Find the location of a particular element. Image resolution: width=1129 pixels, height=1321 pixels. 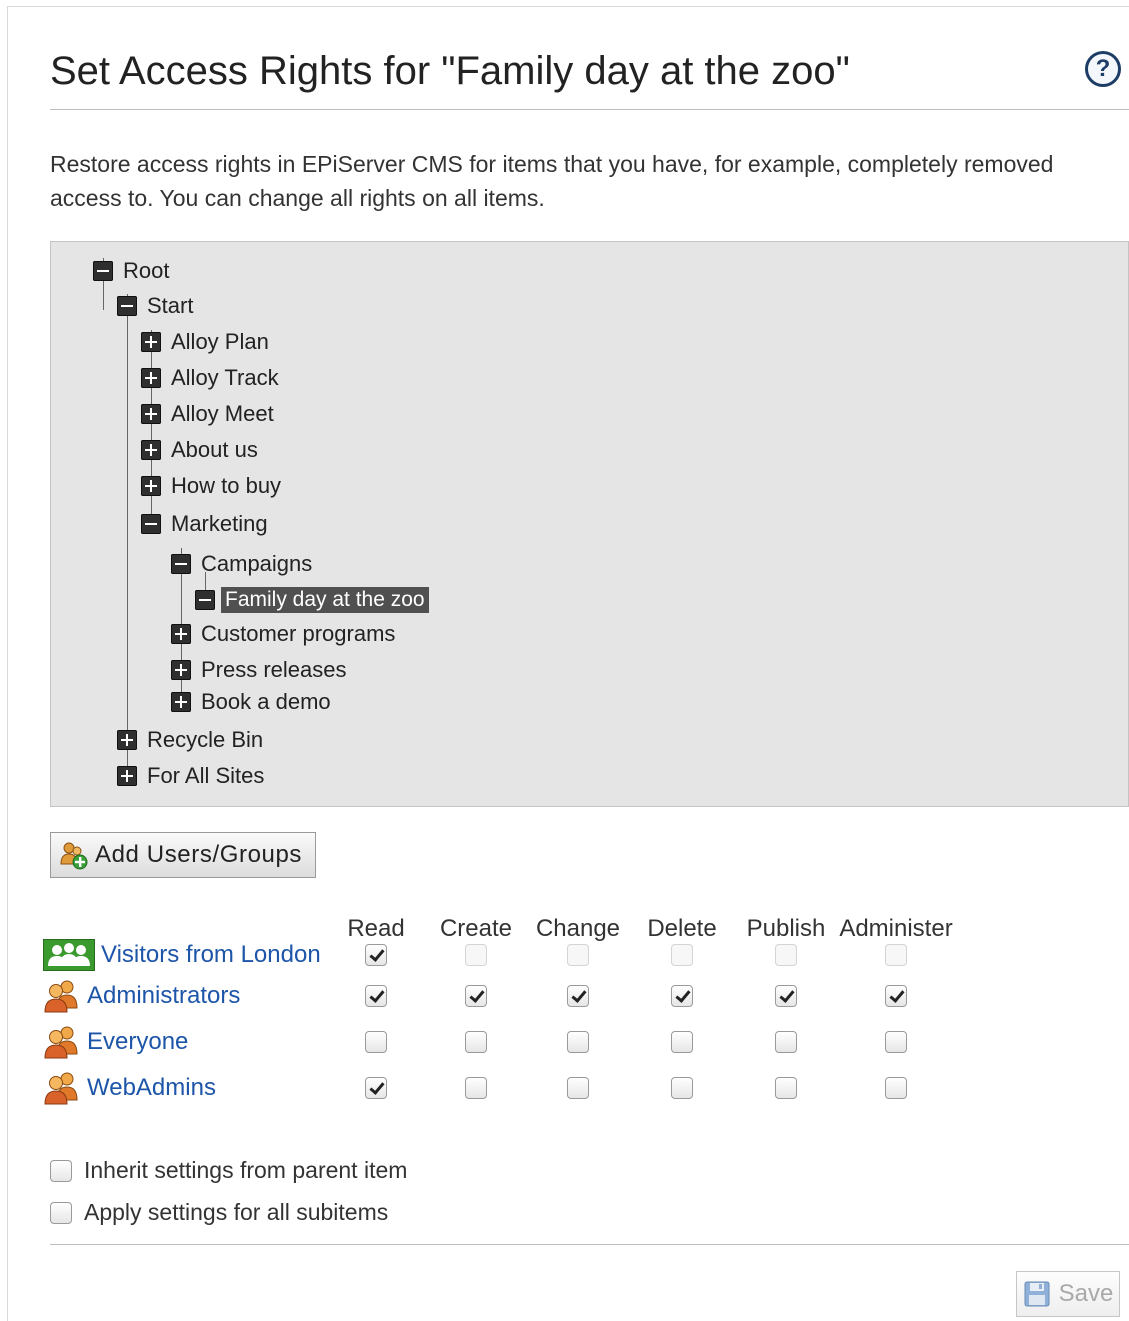

permission-row-administrators: Administrators is located at coordinates (141, 996).